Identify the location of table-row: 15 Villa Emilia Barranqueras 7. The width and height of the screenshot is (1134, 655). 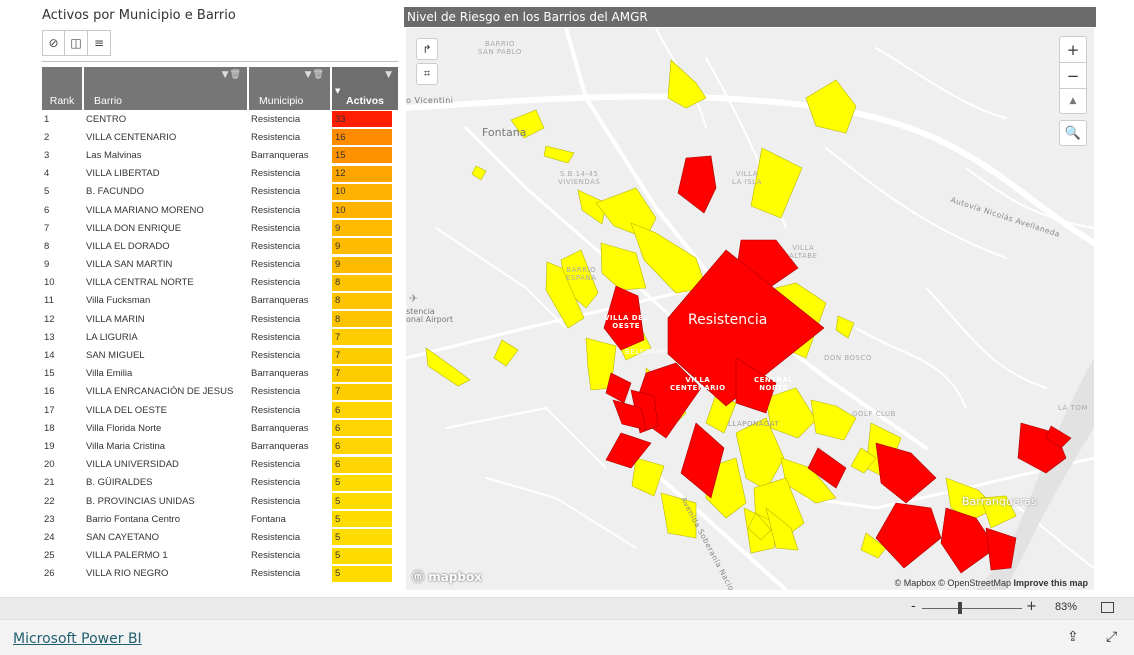
(220, 374).